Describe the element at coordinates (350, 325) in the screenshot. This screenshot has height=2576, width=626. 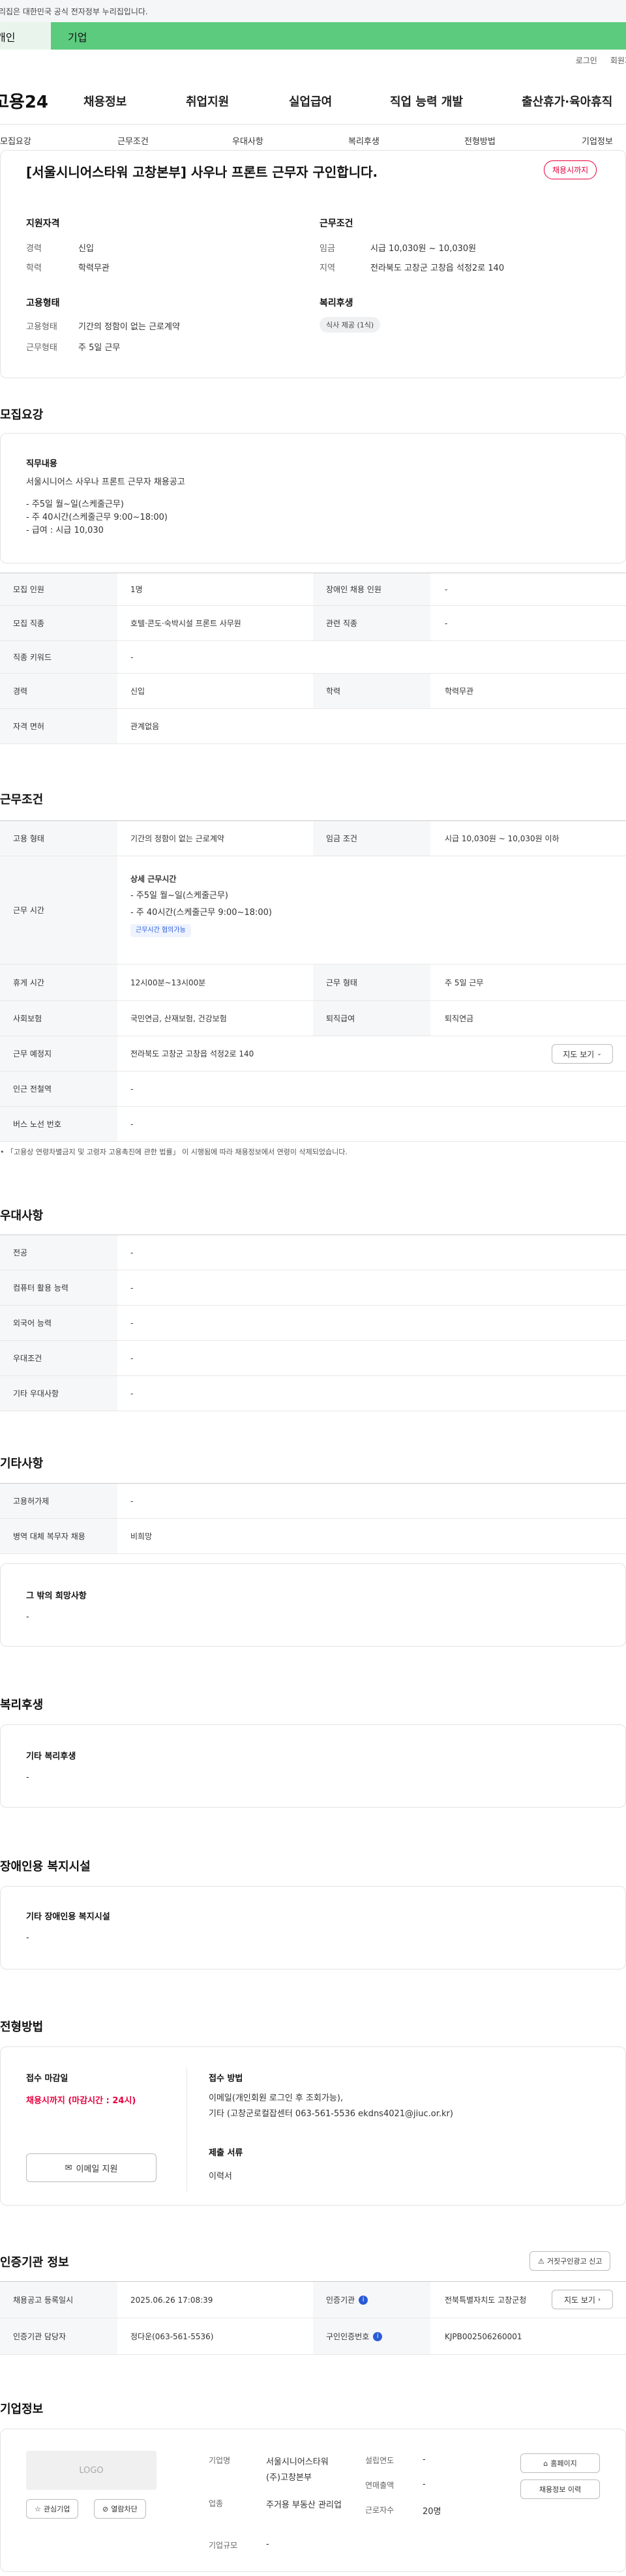
I see `welfare-chip: 식사 제공 (1식)` at that location.